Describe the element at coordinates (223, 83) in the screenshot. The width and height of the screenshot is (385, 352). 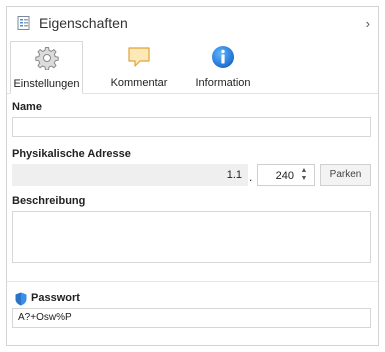
I see `tab-label: Information` at that location.